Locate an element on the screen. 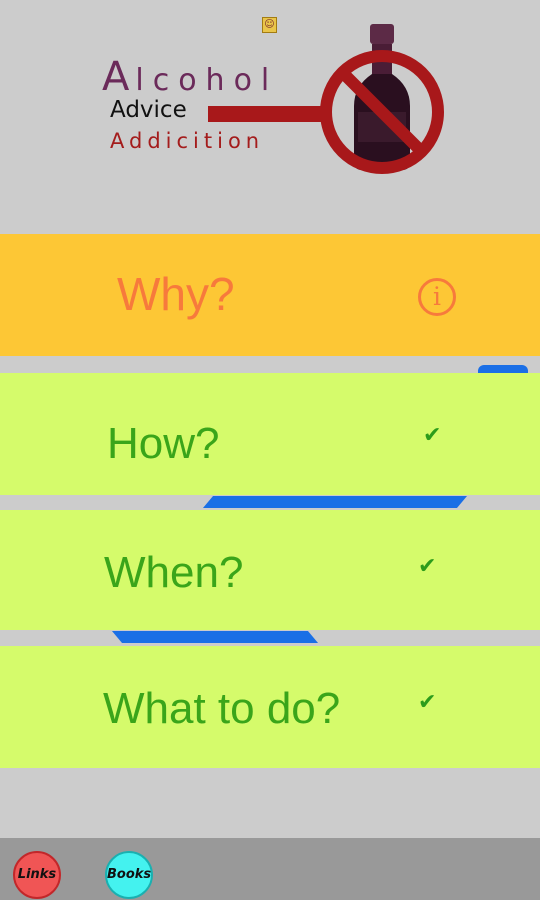  app-logo: Alcohol Advice Addicition is located at coordinates (275, 100).